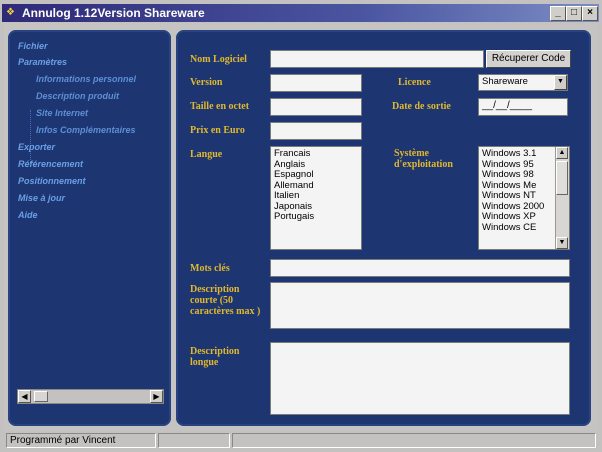 The image size is (602, 452). I want to click on taille-field, so click(316, 107).